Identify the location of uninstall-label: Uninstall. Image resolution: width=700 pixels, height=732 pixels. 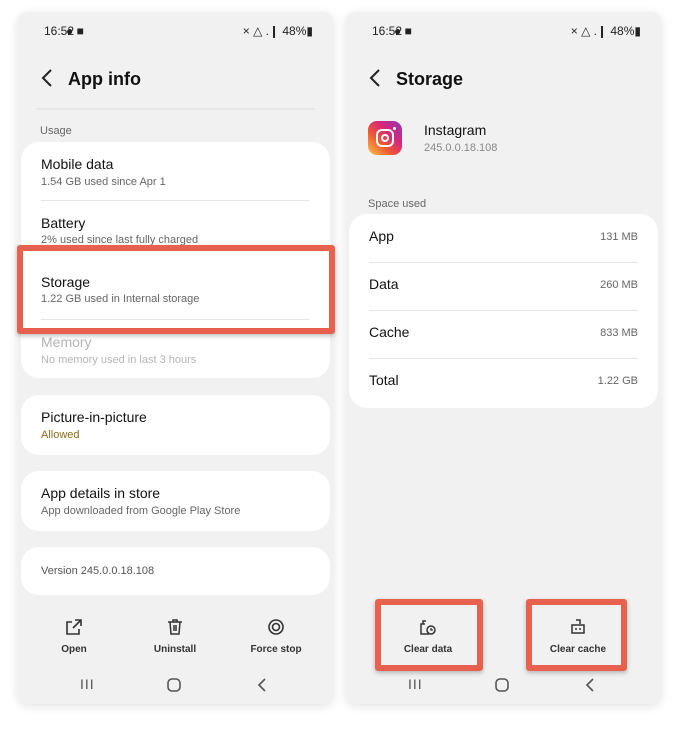
(175, 649).